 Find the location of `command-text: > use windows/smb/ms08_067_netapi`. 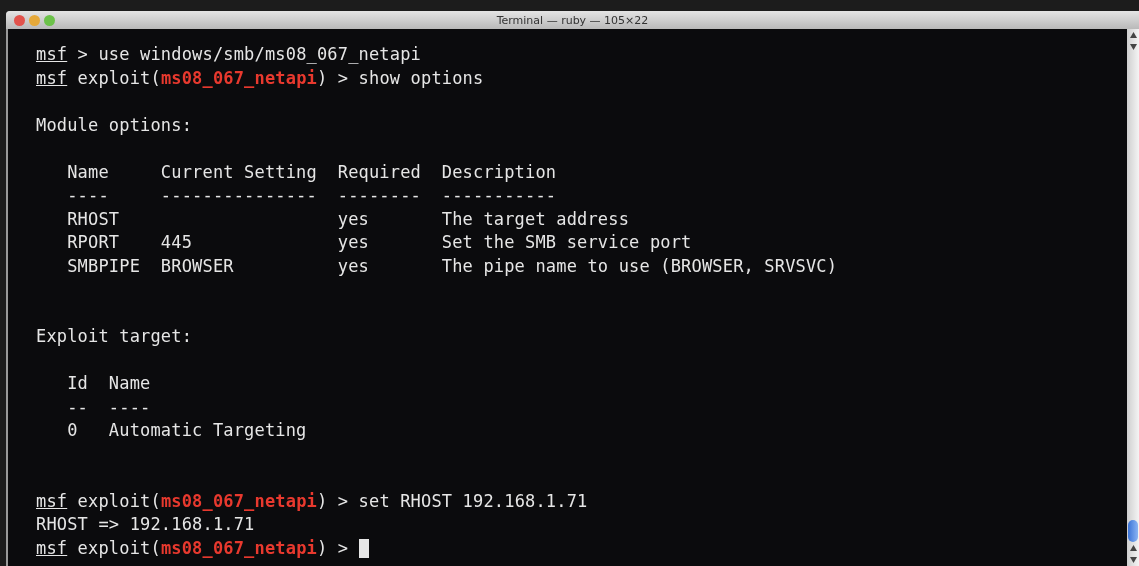

command-text: > use windows/smb/ms08_067_netapi is located at coordinates (248, 54).